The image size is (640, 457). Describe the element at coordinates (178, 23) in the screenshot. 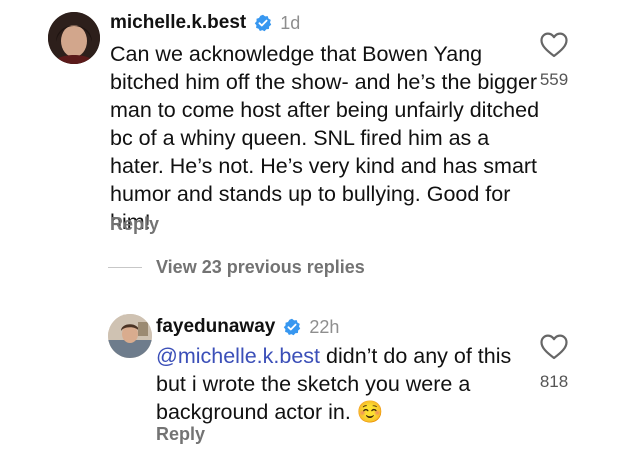

I see `username: michelle.k.best` at that location.